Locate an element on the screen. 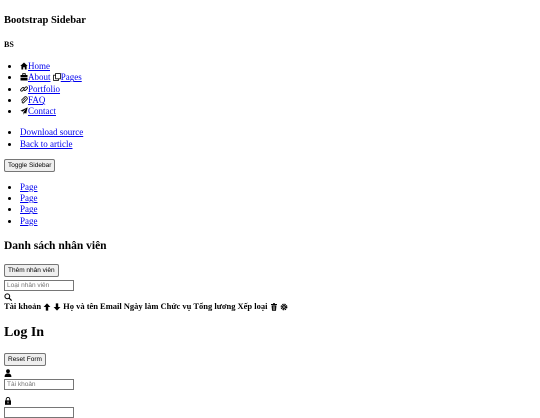 Image resolution: width=540 pixels, height=418 pixels. column-email: Email is located at coordinates (111, 306).